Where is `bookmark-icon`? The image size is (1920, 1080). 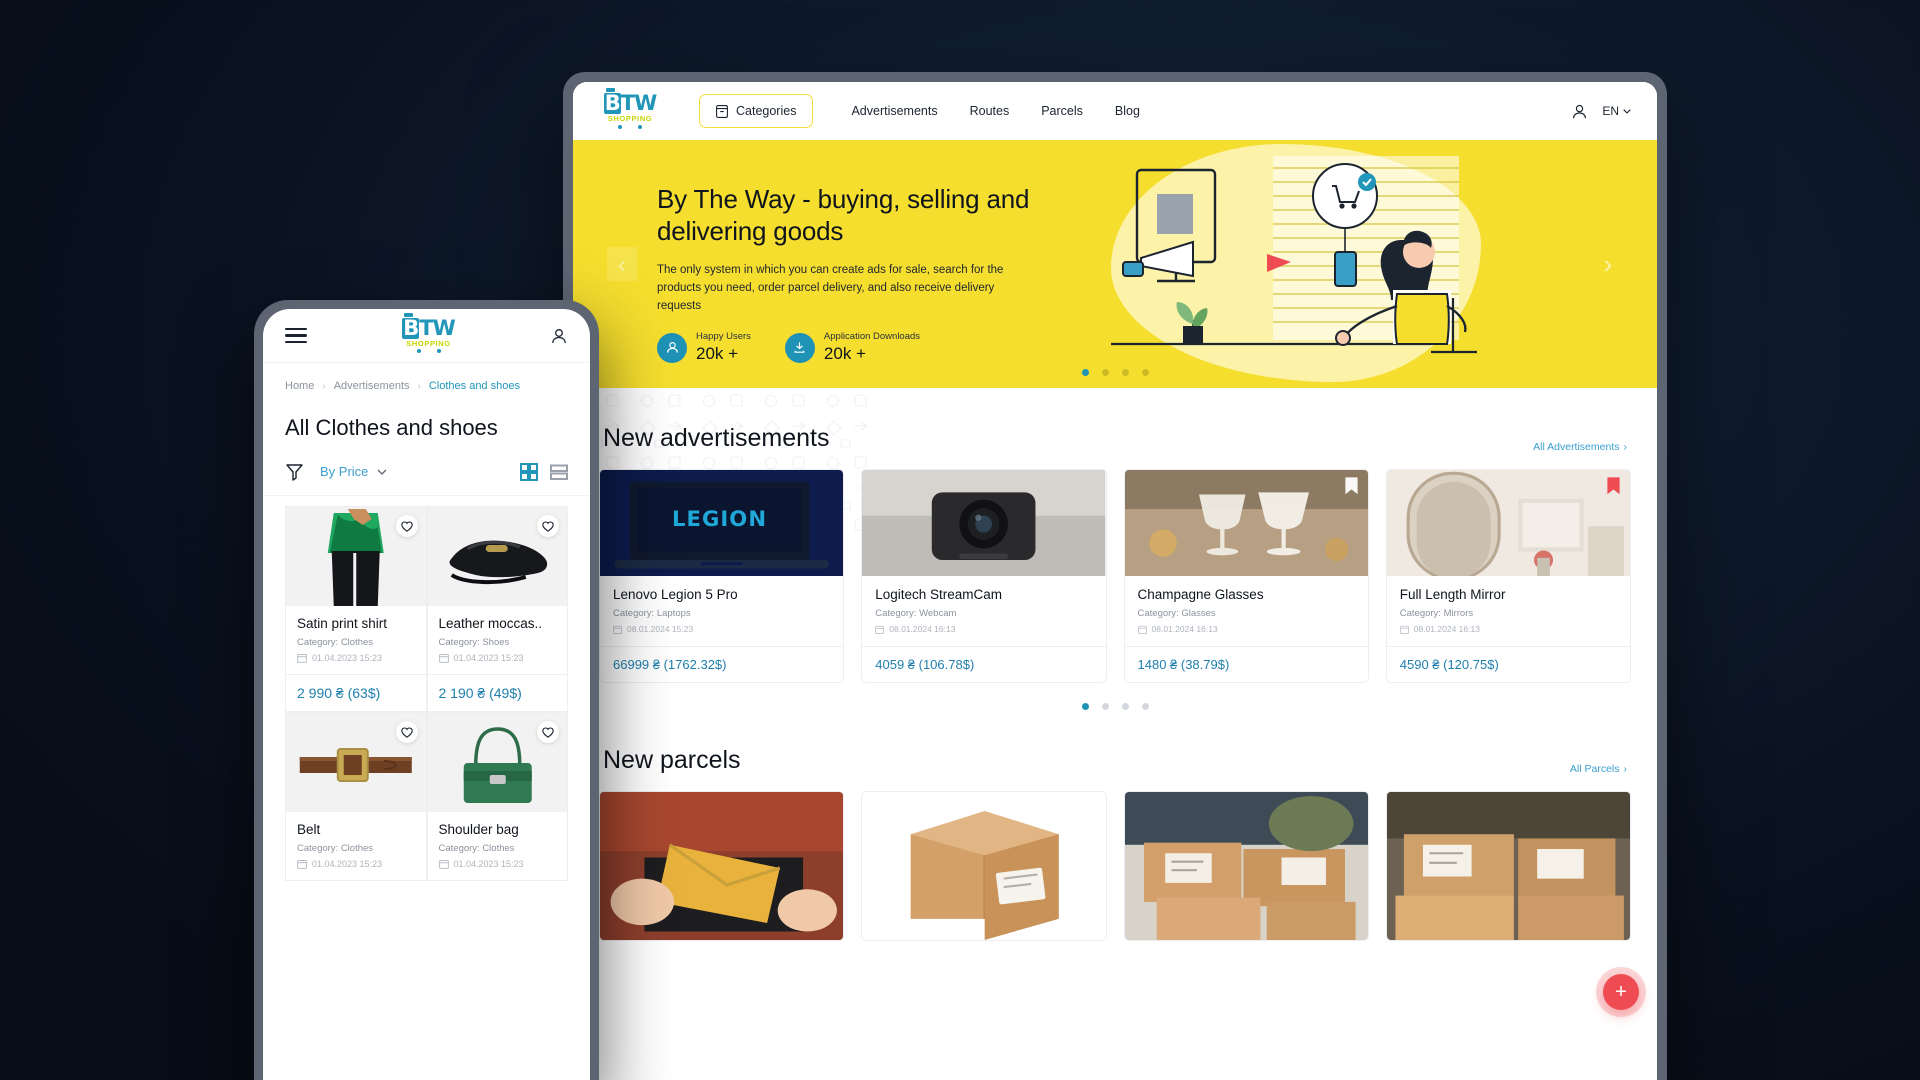
bookmark-icon is located at coordinates (1351, 485).